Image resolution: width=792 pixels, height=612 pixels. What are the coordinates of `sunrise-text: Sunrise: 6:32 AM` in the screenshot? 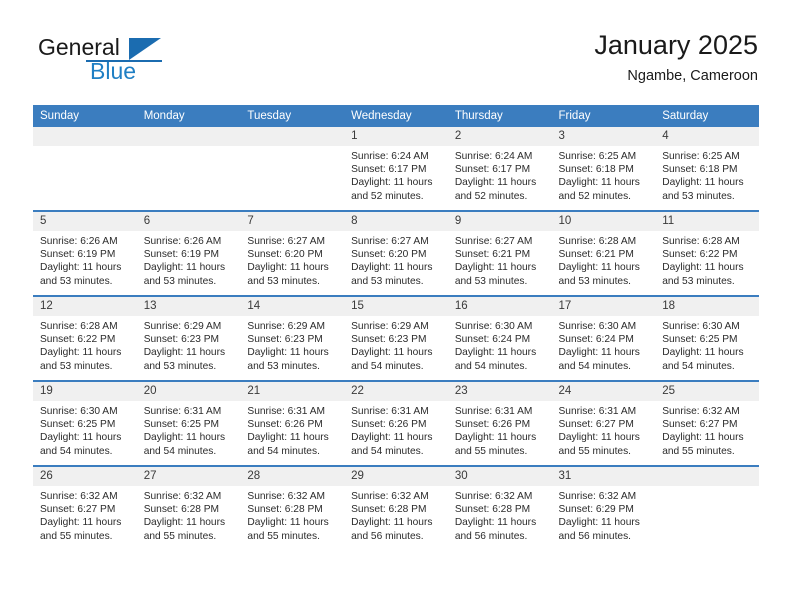 It's located at (701, 411).